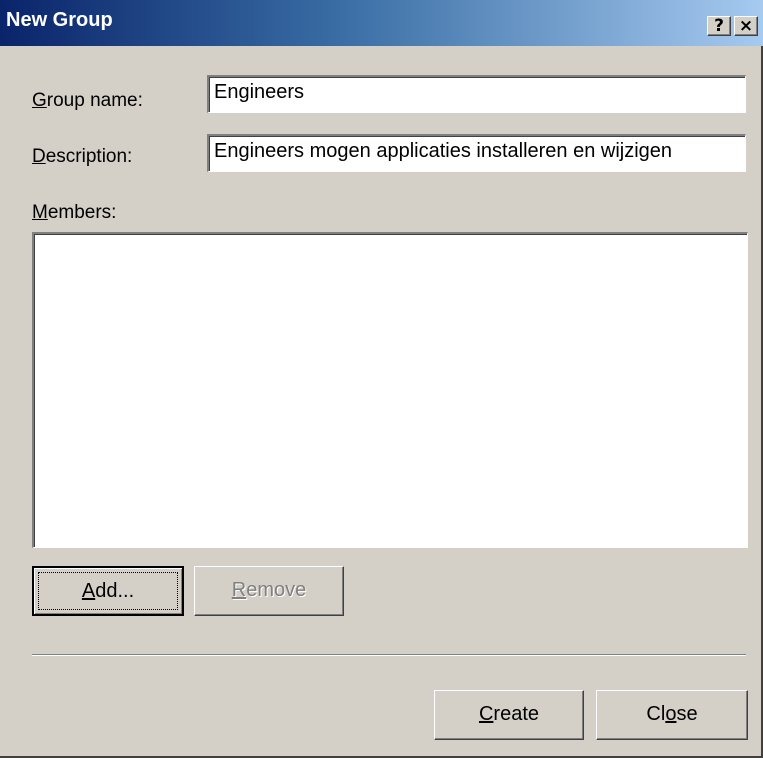  What do you see at coordinates (381, 23) in the screenshot?
I see `title-bar: New Group ? ×` at bounding box center [381, 23].